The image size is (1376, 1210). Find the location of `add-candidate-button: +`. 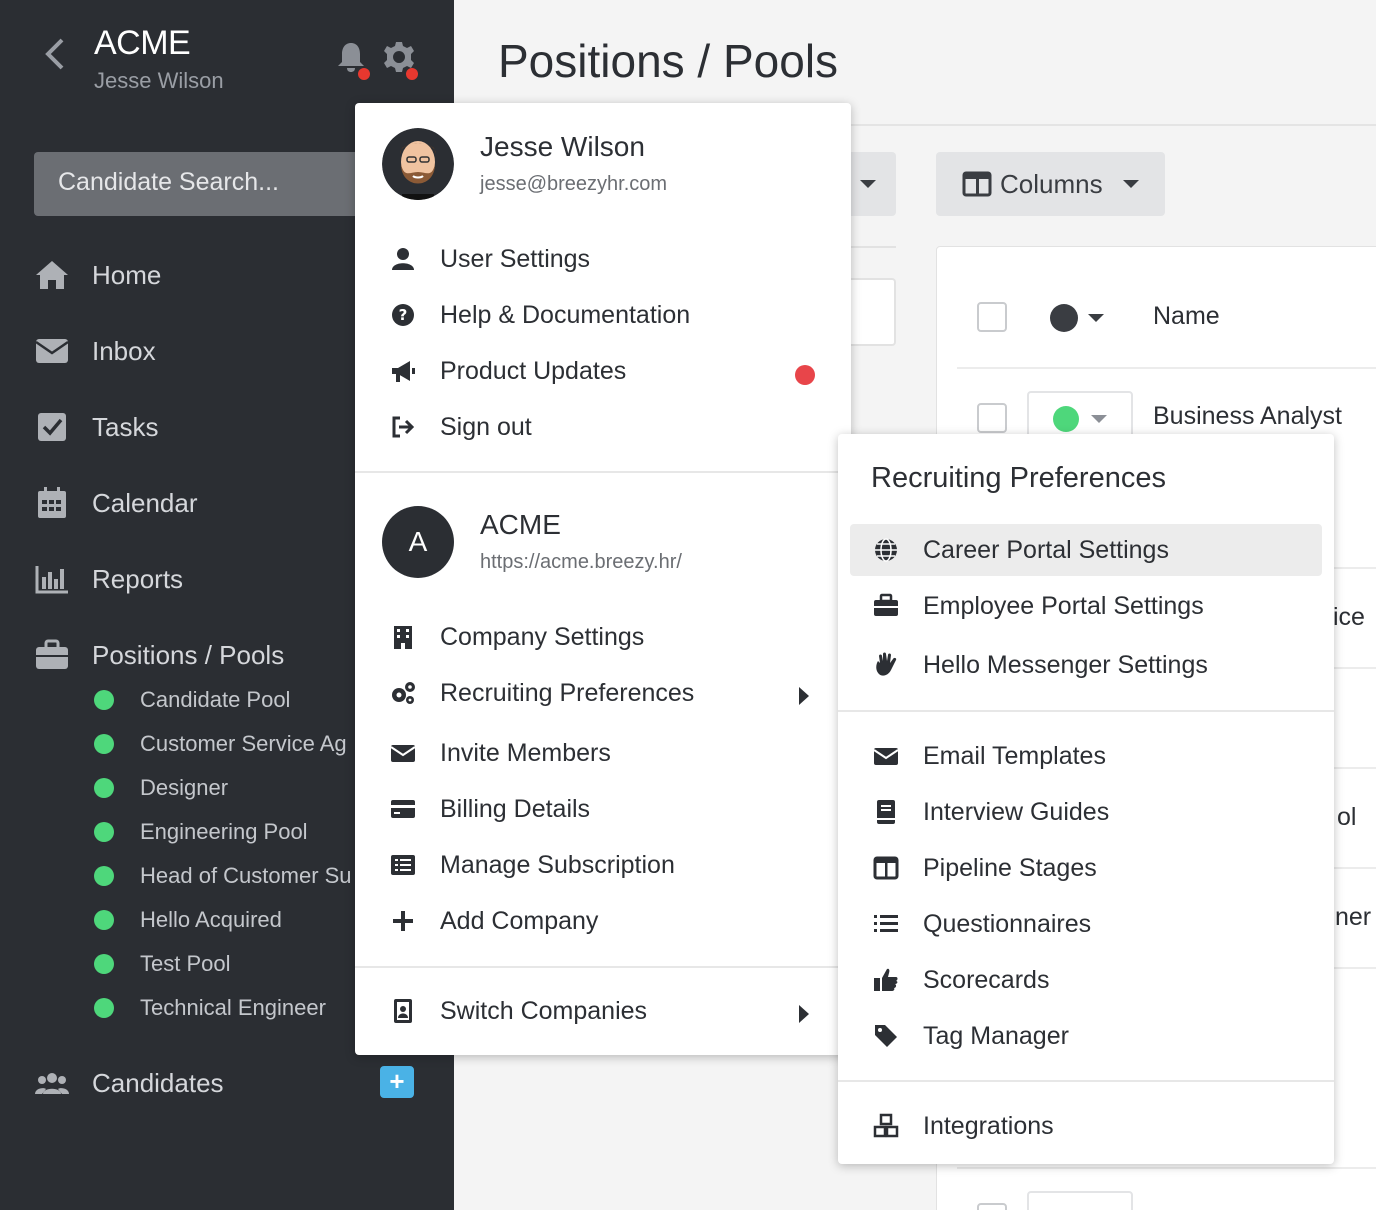

add-candidate-button: + is located at coordinates (397, 1082).